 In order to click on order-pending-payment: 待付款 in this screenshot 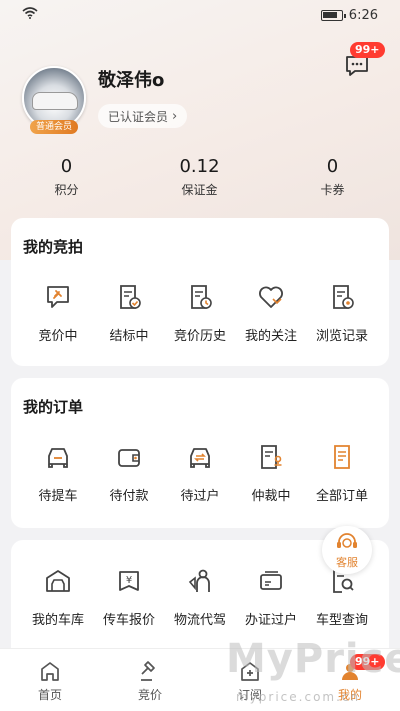, I will do `click(129, 473)`.